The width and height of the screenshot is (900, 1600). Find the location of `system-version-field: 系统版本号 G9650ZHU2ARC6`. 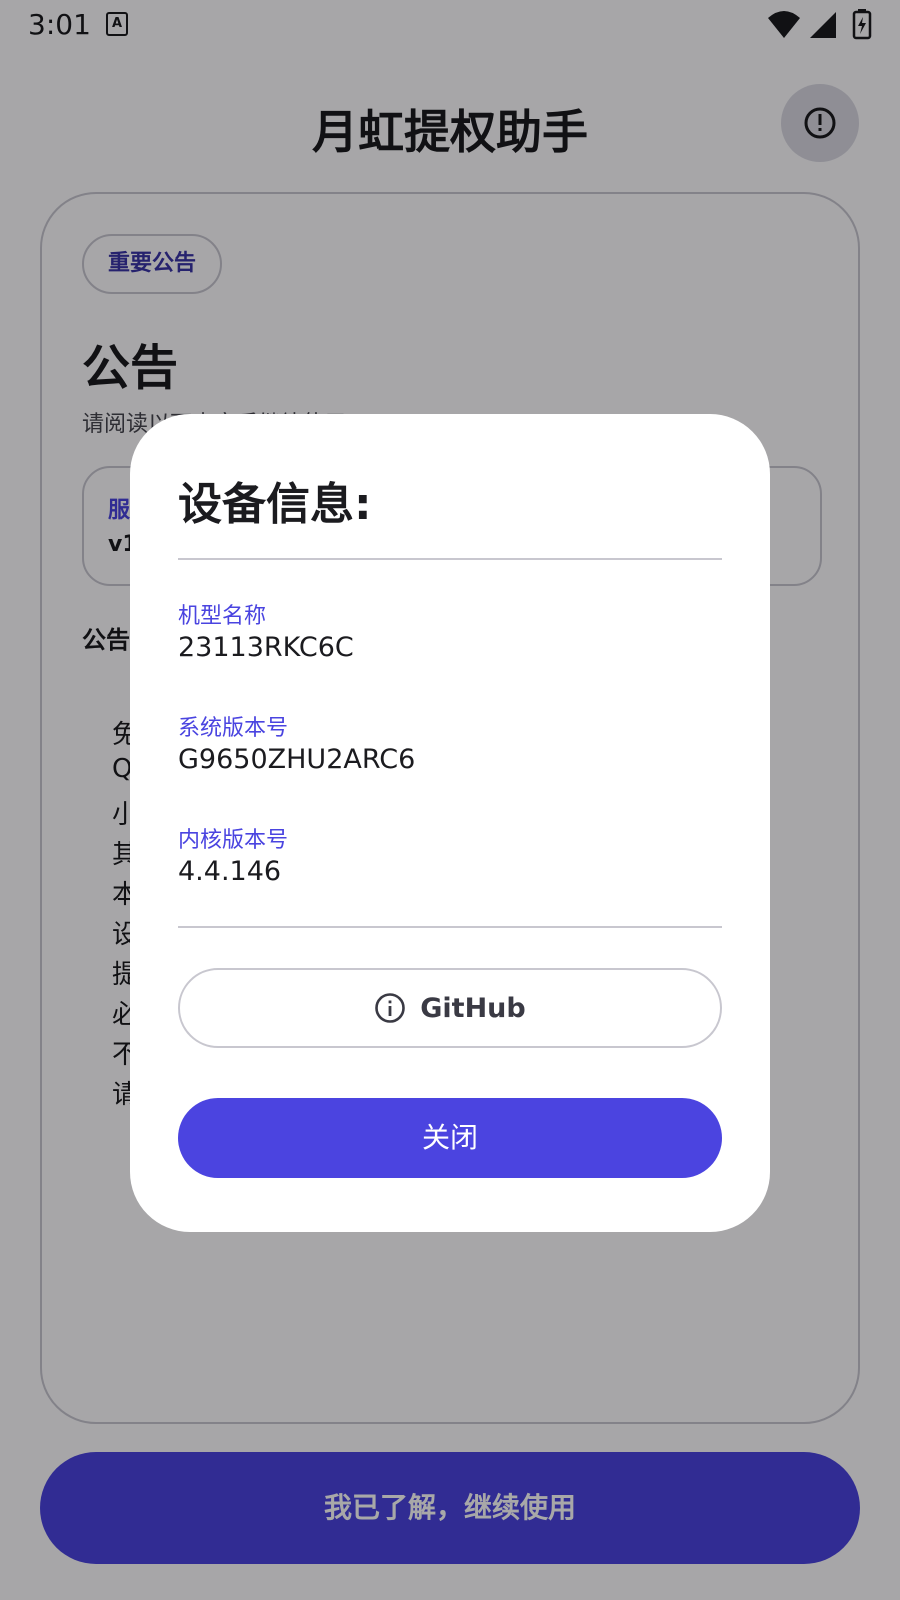

system-version-field: 系统版本号 G9650ZHU2ARC6 is located at coordinates (296, 742).